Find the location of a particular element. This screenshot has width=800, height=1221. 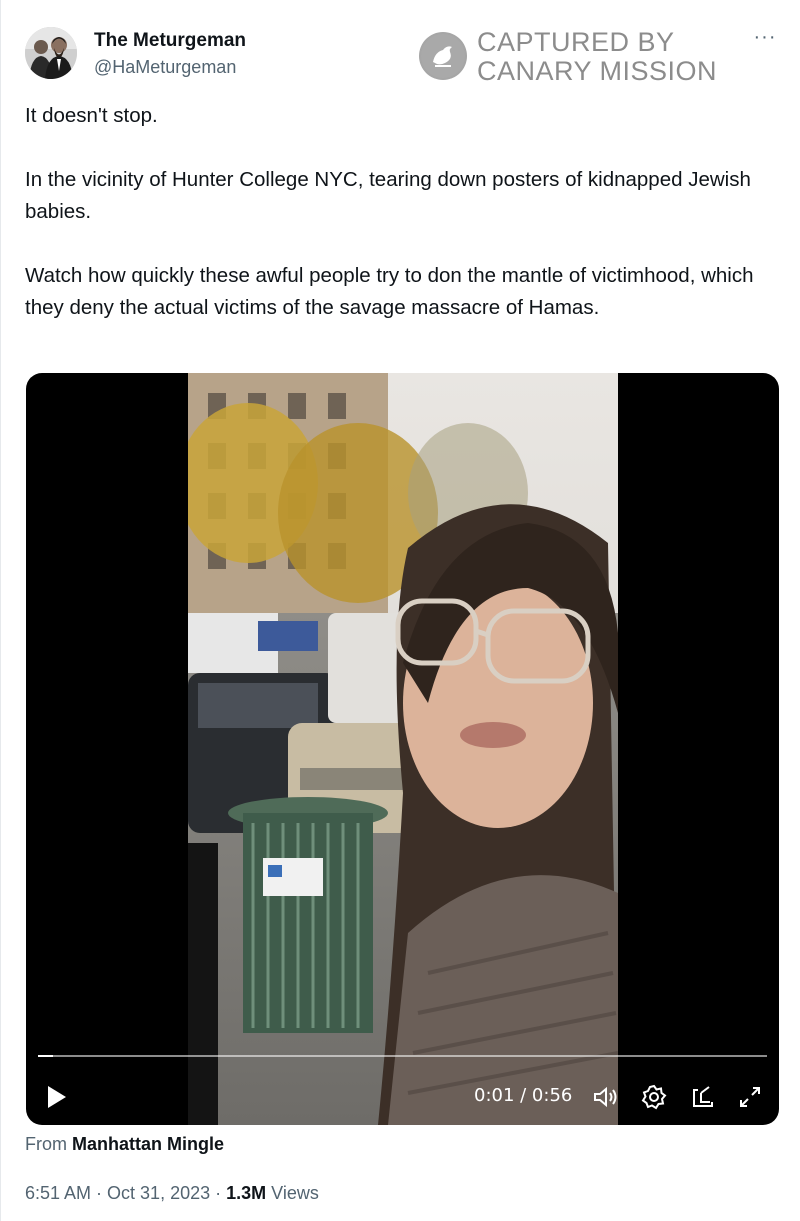

views-label: Views is located at coordinates (295, 1193).